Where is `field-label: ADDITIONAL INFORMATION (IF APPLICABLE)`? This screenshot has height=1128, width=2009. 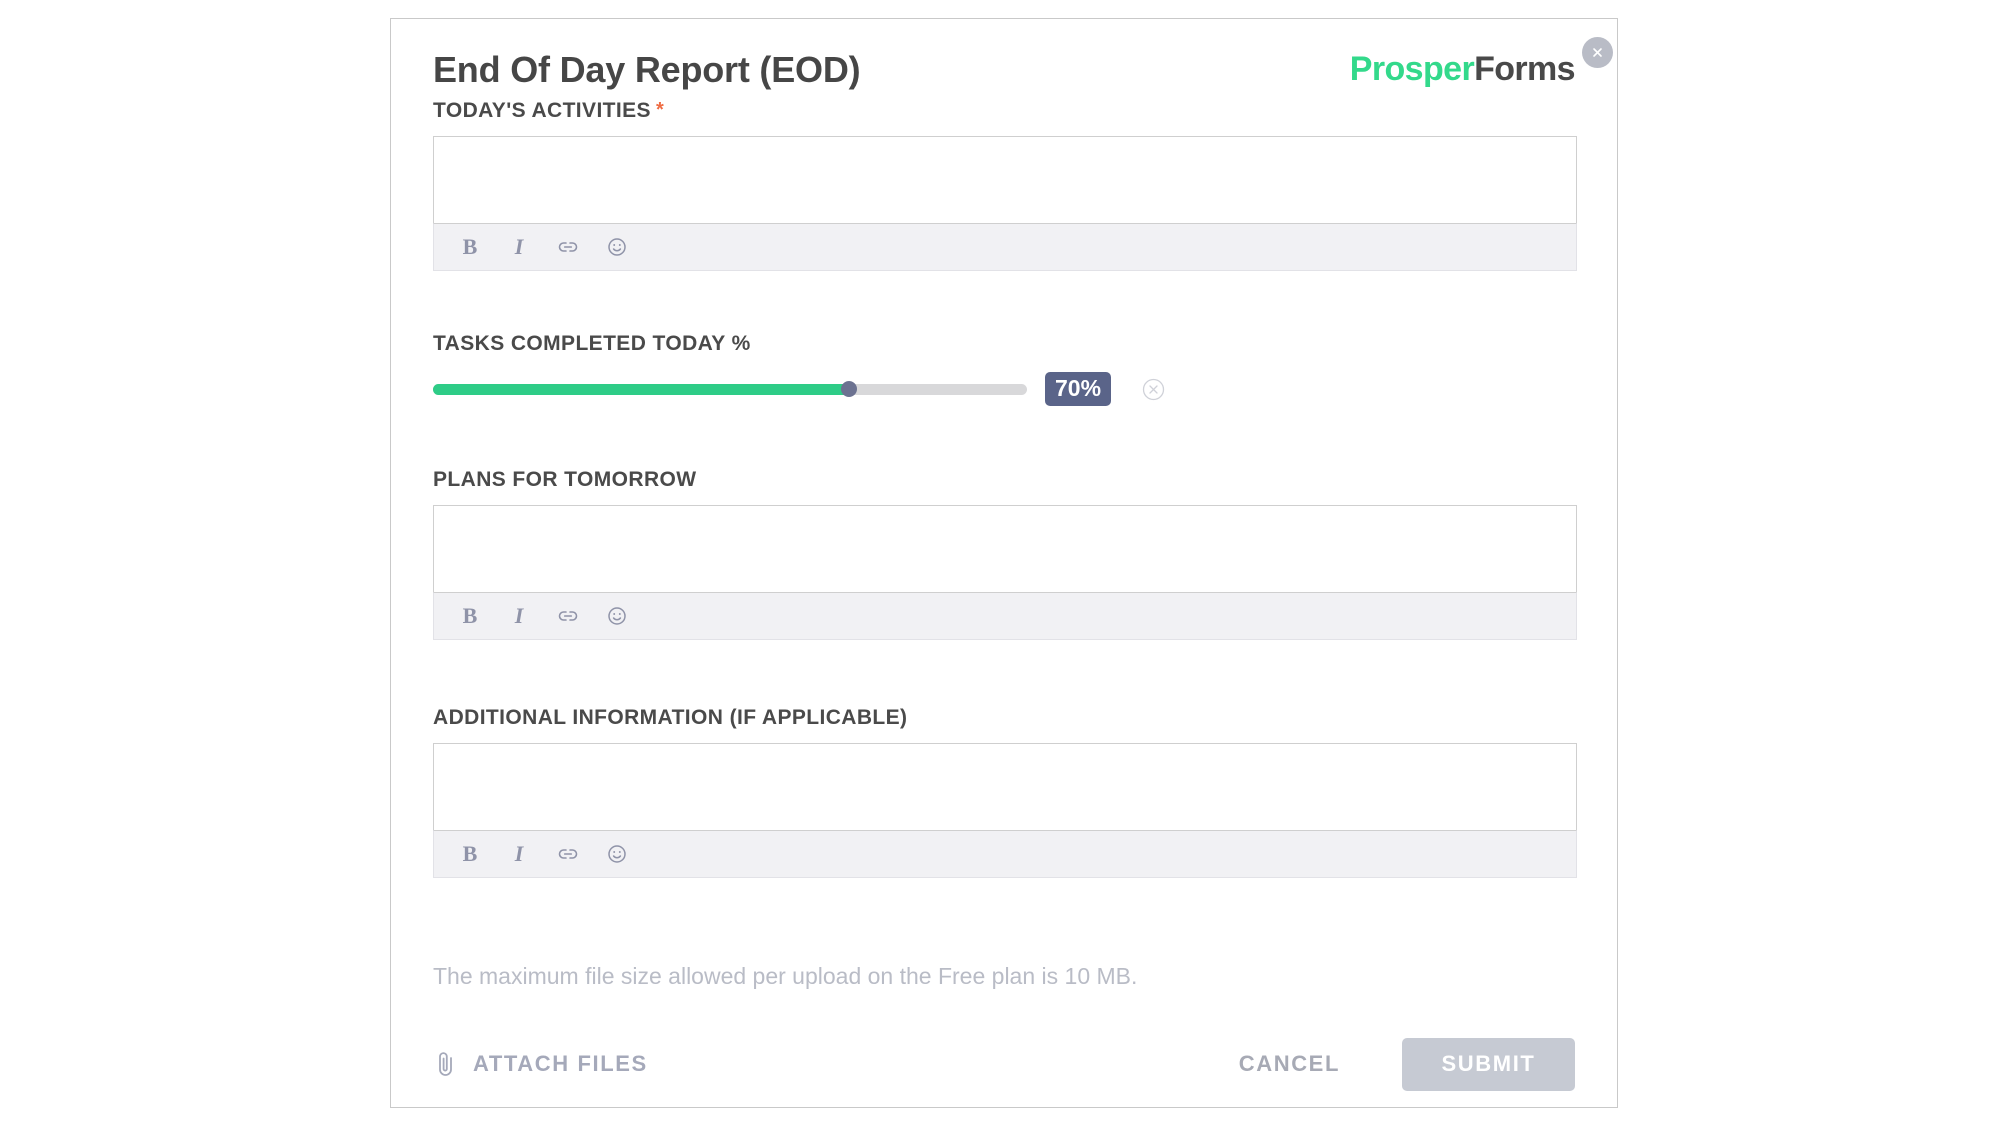 field-label: ADDITIONAL INFORMATION (IF APPLICABLE) is located at coordinates (1005, 718).